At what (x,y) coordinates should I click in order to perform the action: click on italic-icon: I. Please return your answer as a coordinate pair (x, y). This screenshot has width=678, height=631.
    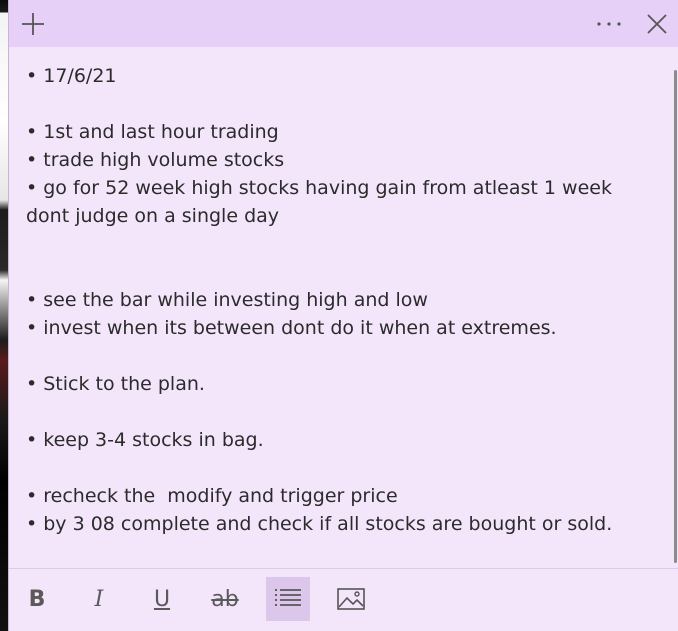
    Looking at the image, I should click on (99, 599).